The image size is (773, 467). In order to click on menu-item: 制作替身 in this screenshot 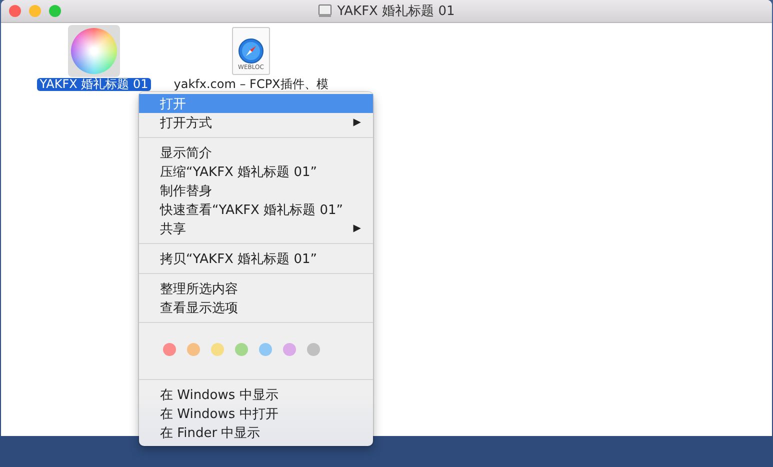, I will do `click(256, 190)`.